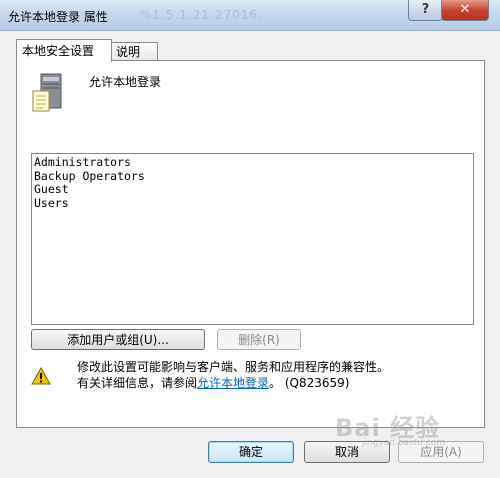 This screenshot has width=500, height=478. I want to click on warning-line-2-suffix: 。 (Q823659), so click(309, 383).